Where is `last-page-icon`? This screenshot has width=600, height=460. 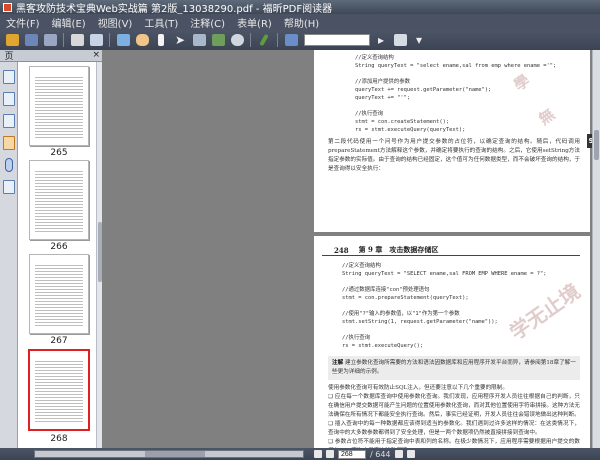
last-page-icon is located at coordinates (410, 454).